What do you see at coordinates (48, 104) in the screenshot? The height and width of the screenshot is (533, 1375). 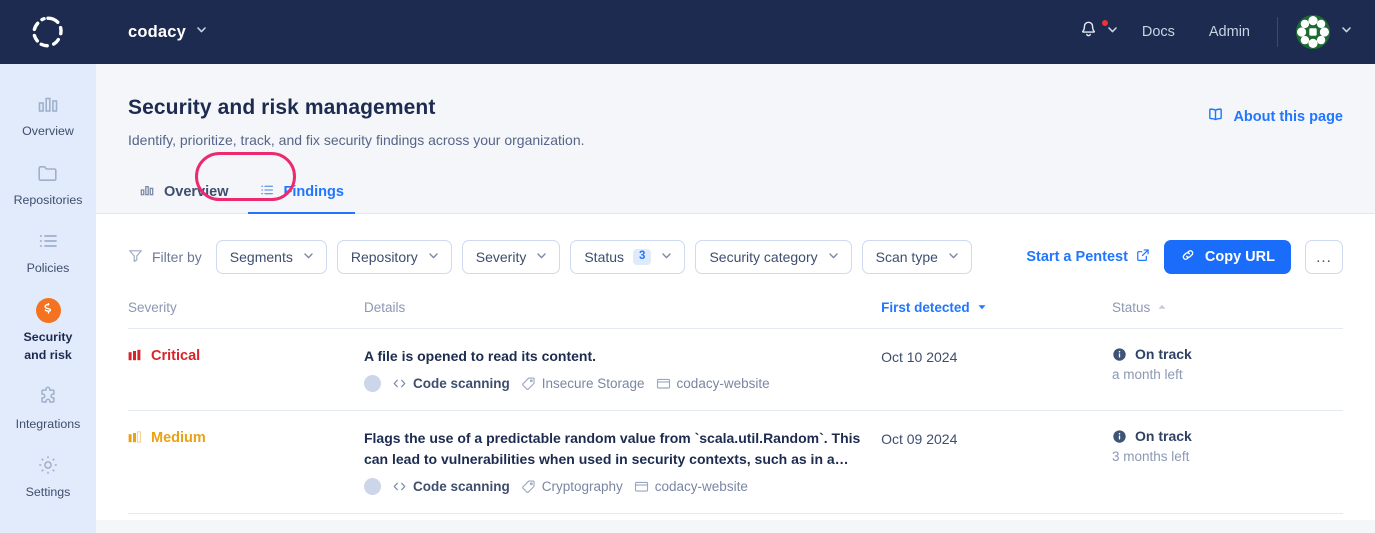 I see `bar-chart-icon` at bounding box center [48, 104].